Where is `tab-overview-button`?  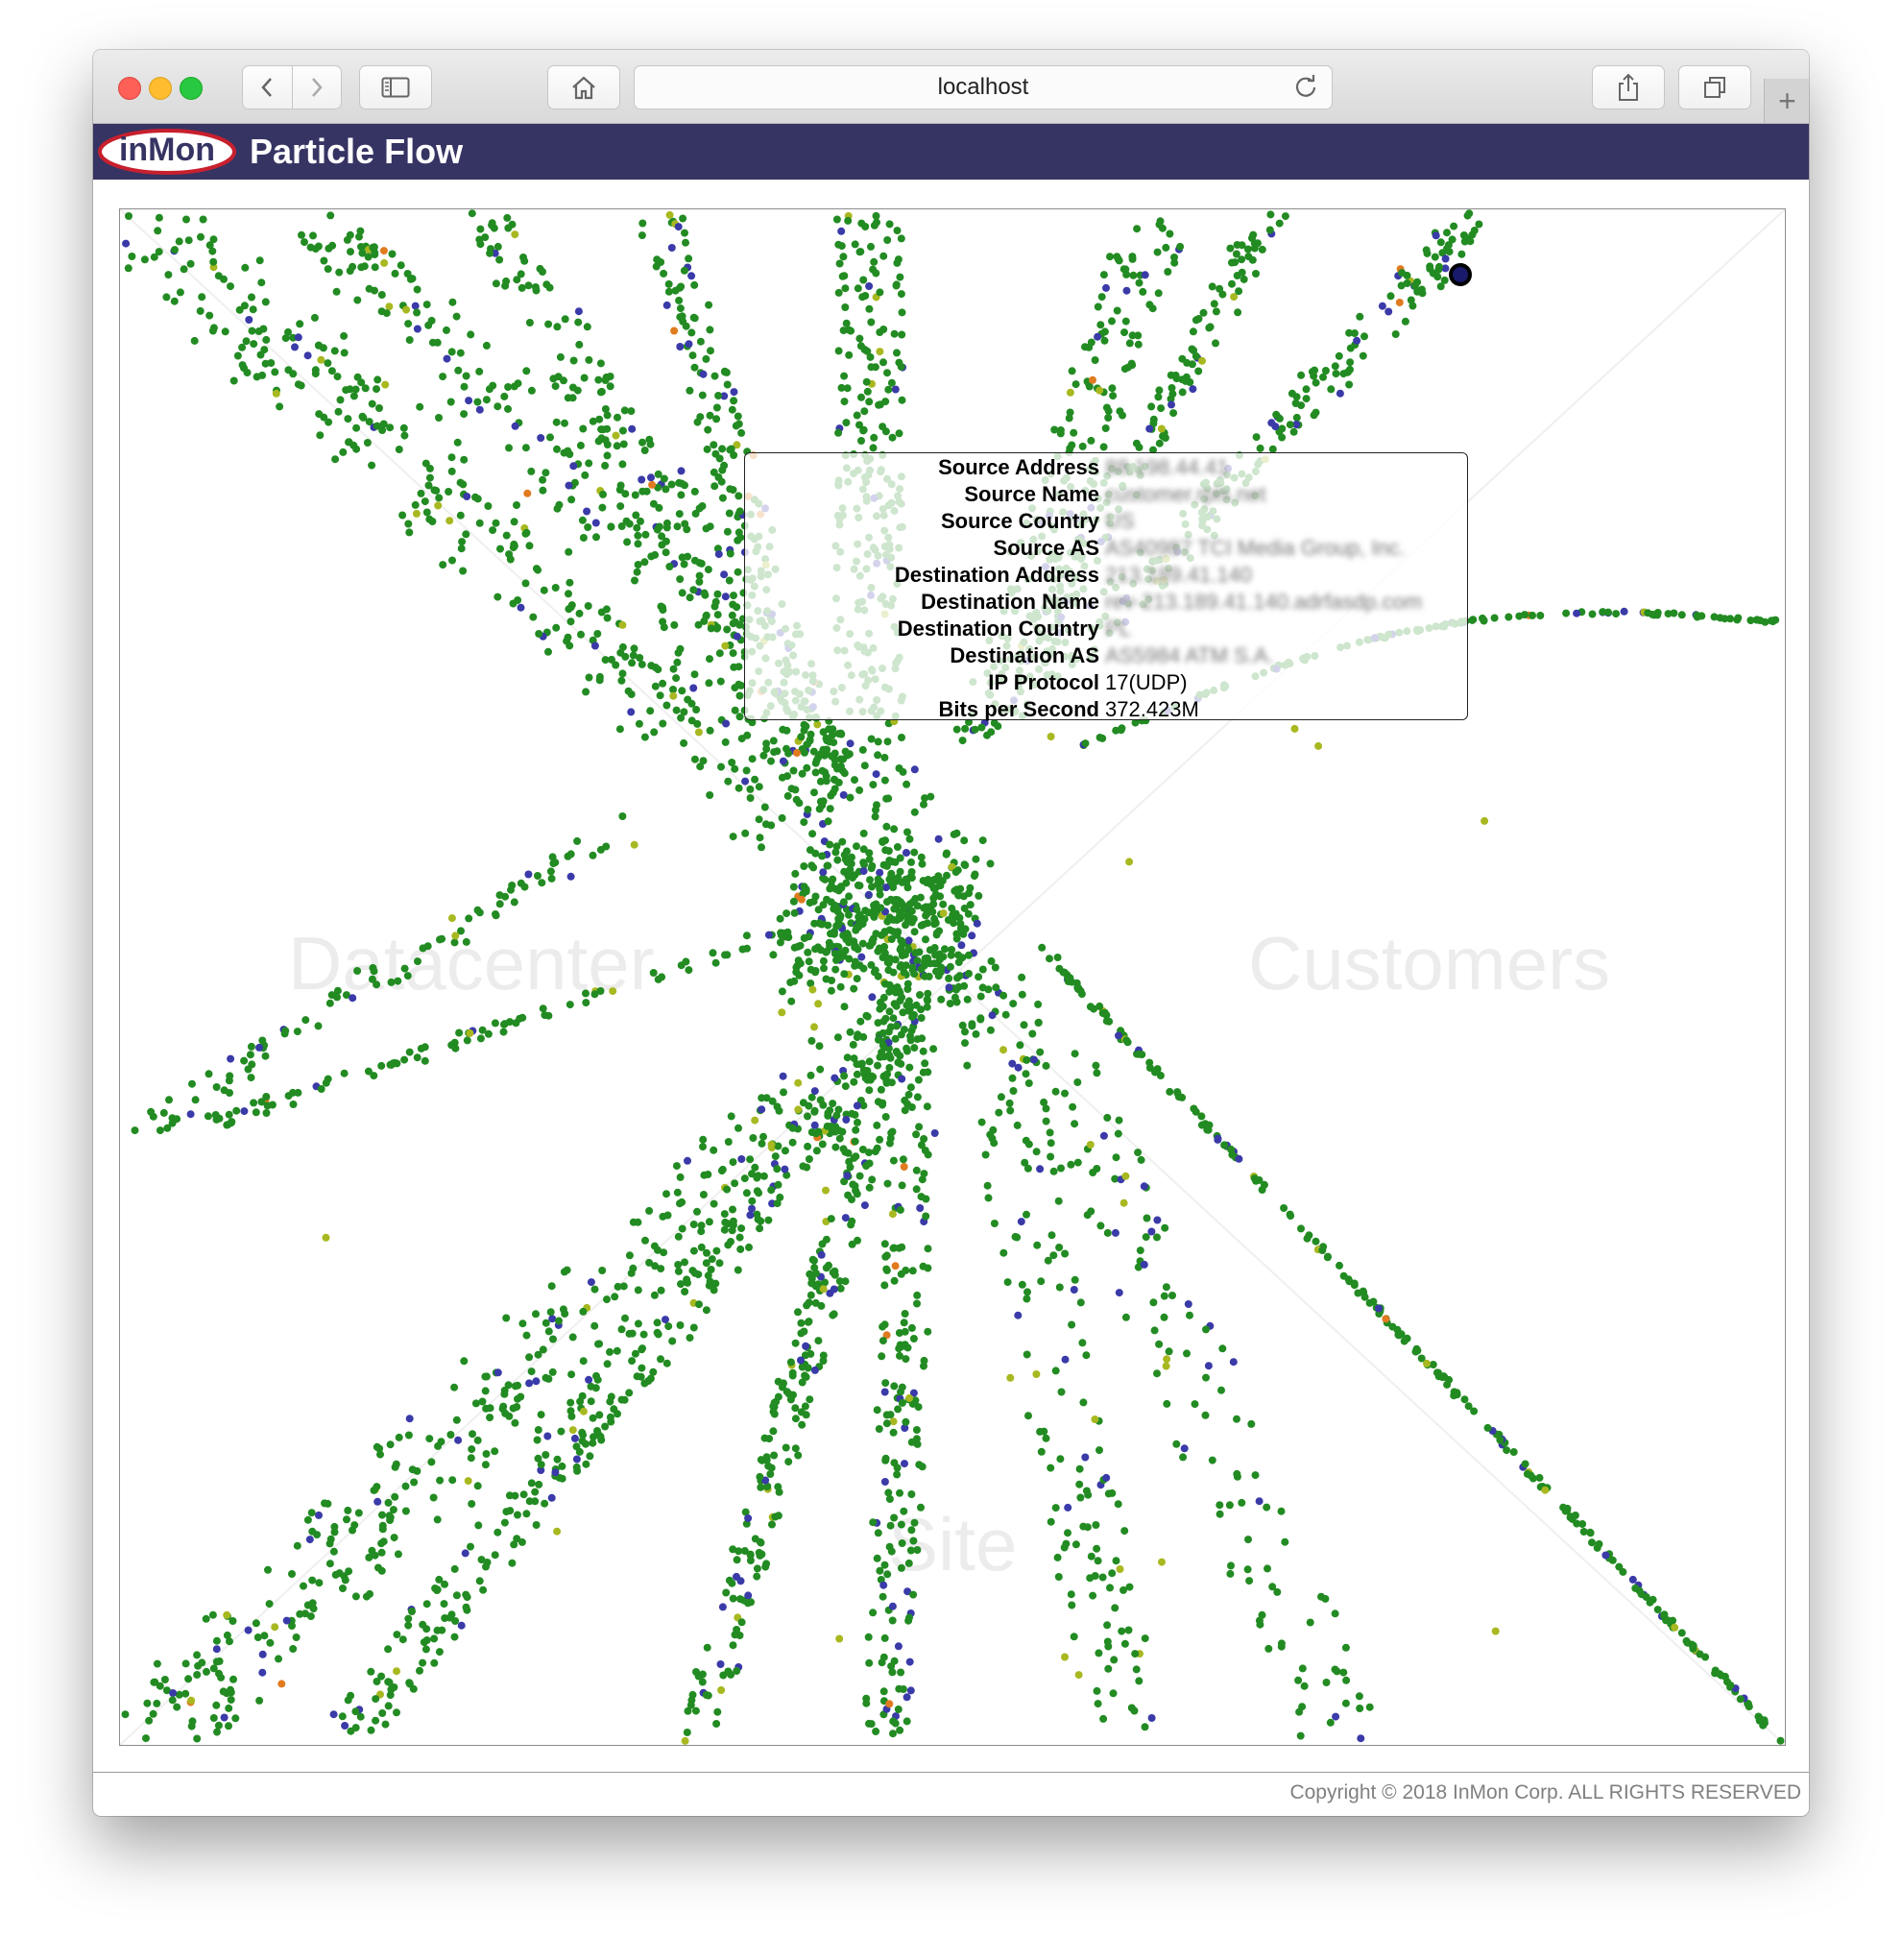
tab-overview-button is located at coordinates (1714, 87).